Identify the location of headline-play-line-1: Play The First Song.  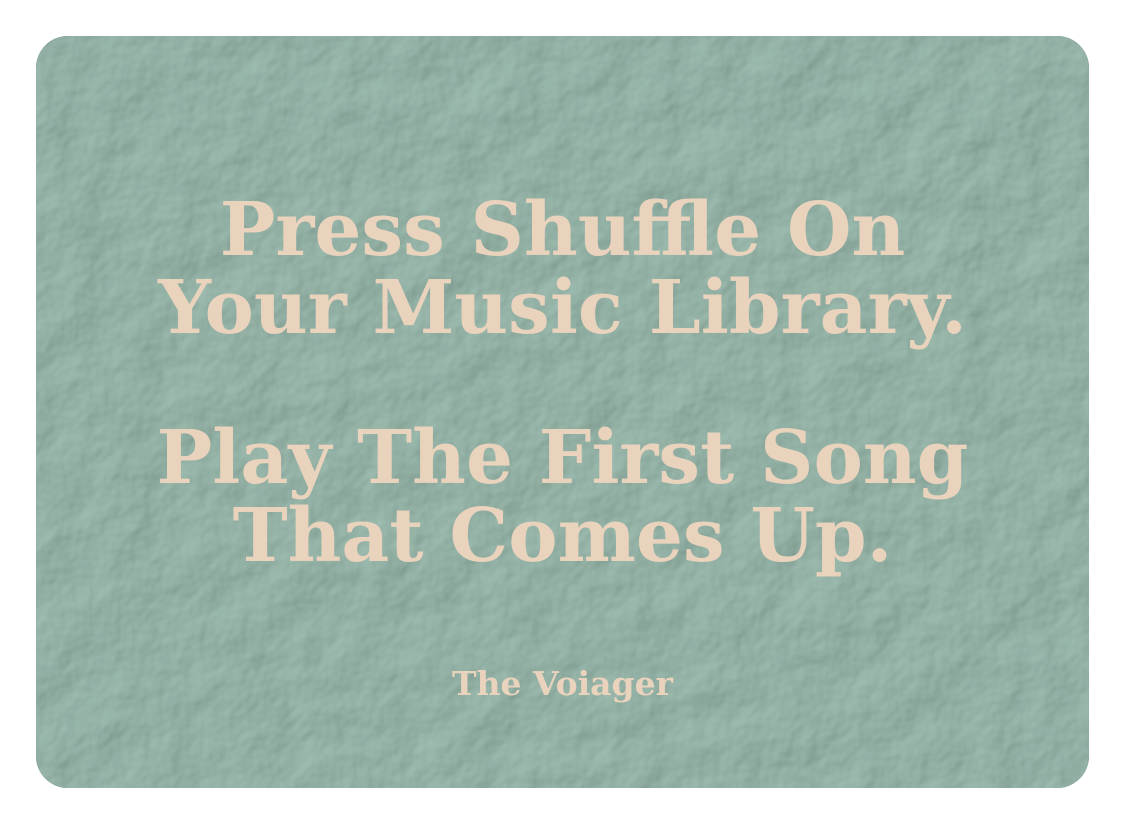
(562, 458).